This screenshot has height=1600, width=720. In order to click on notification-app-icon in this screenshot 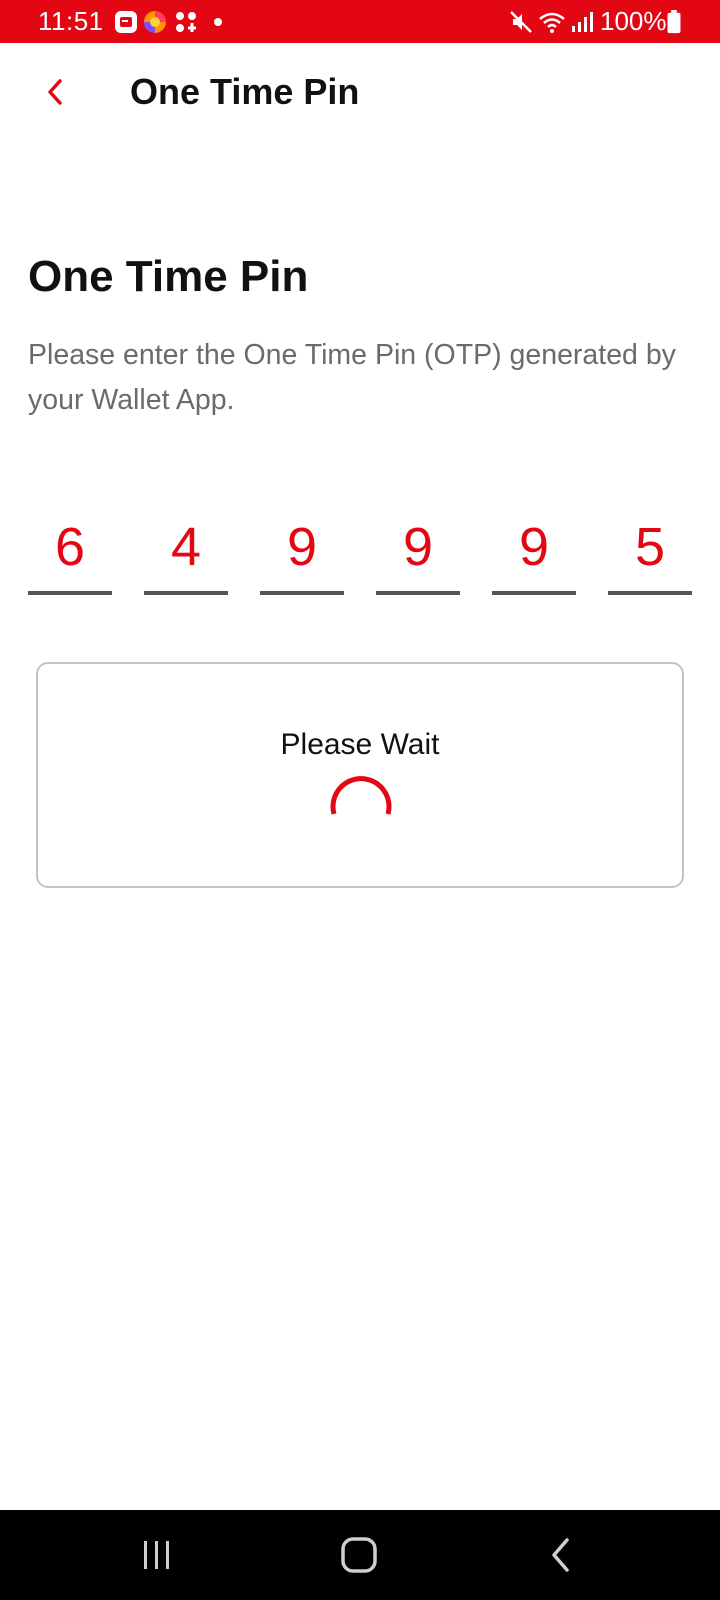, I will do `click(126, 22)`.